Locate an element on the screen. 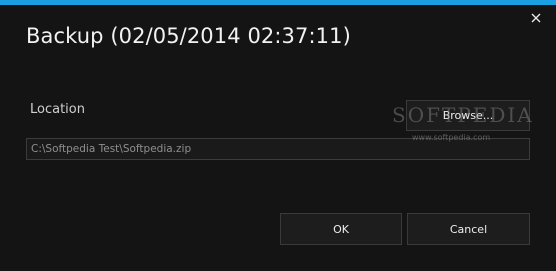 This screenshot has width=556, height=271. dialog-title: Backup (02/05/2014 02:37:11) is located at coordinates (188, 36).